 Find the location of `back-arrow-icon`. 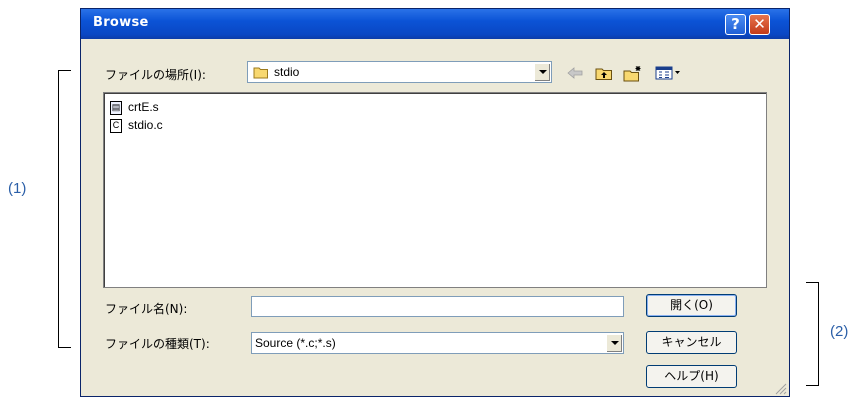

back-arrow-icon is located at coordinates (575, 73).